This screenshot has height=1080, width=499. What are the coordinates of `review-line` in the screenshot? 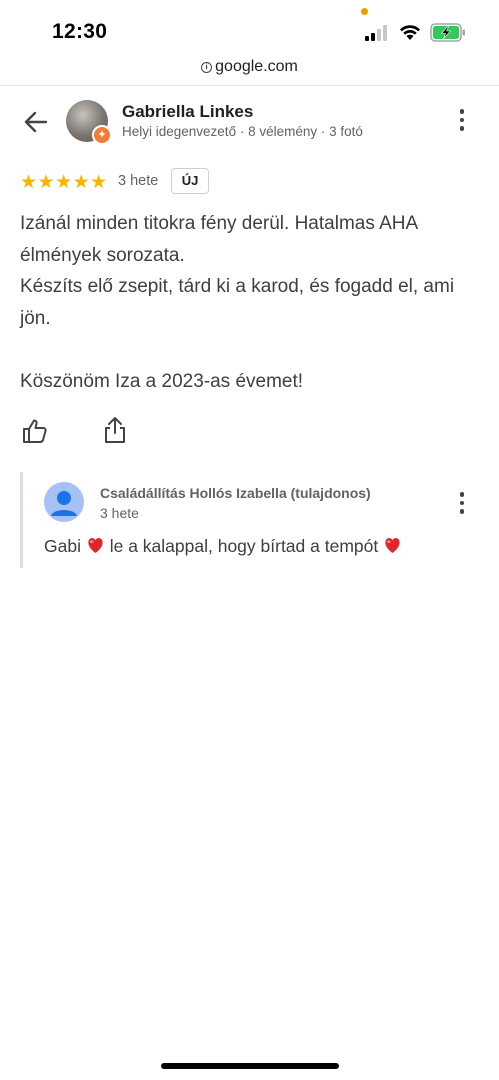 It's located at (250, 350).